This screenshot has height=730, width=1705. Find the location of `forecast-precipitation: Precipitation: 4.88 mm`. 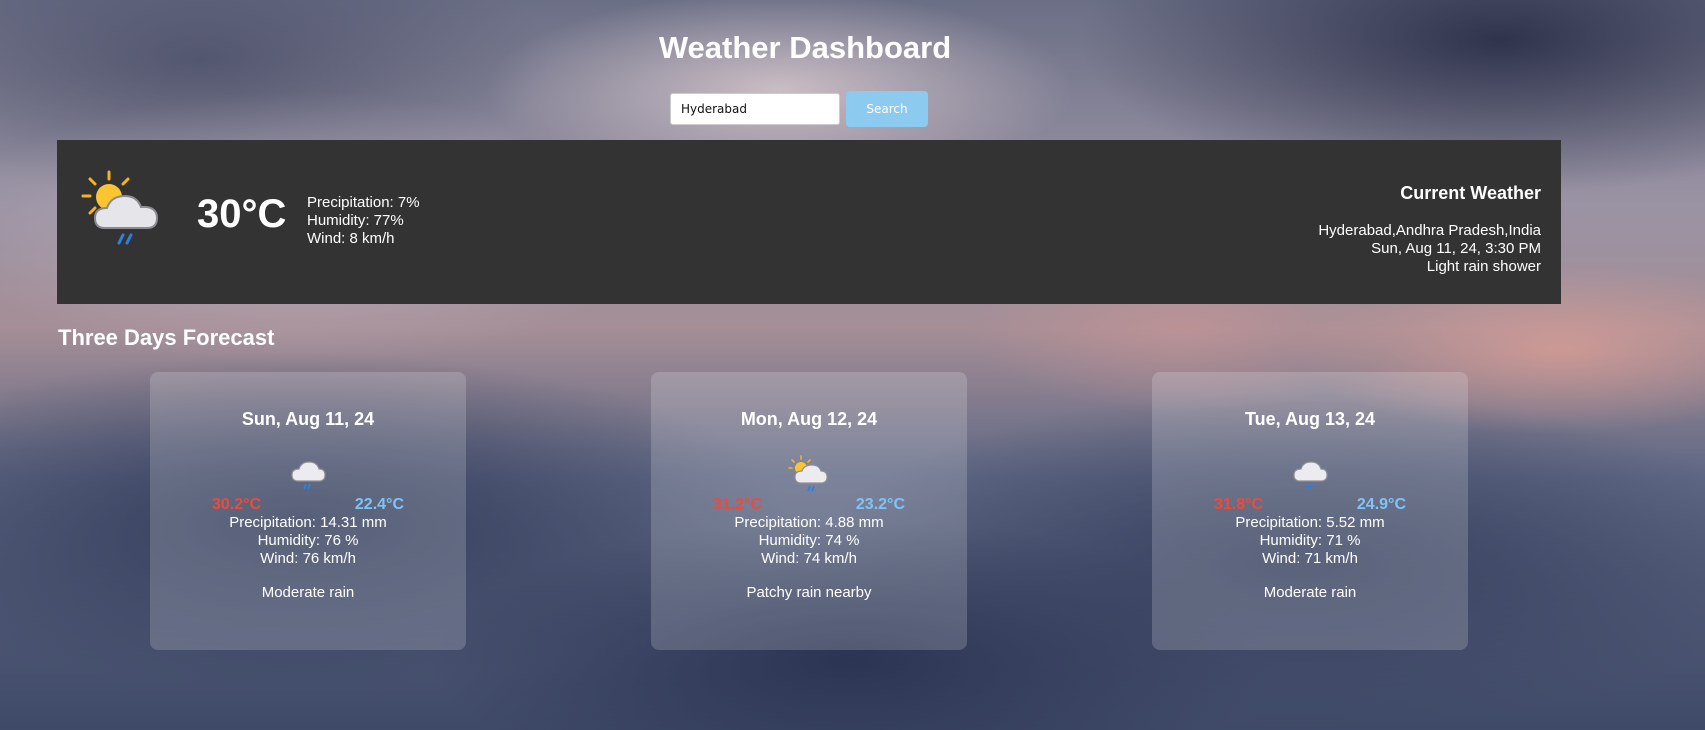

forecast-precipitation: Precipitation: 4.88 mm is located at coordinates (809, 522).